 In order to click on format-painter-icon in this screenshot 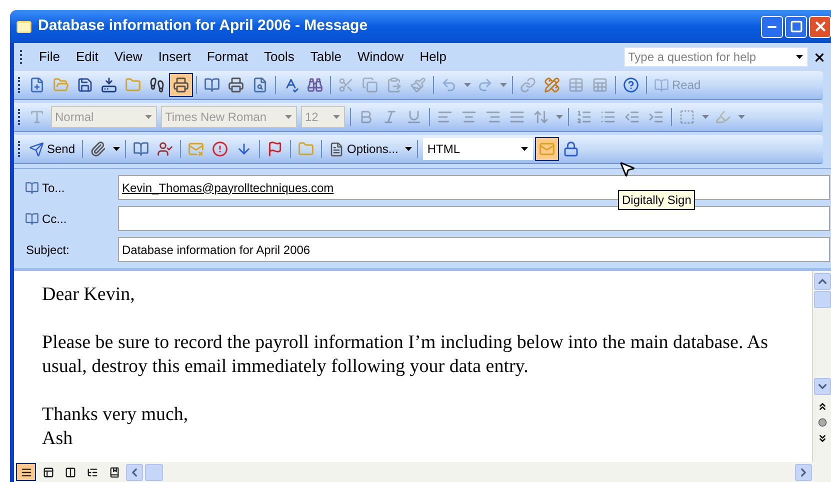, I will do `click(418, 85)`.